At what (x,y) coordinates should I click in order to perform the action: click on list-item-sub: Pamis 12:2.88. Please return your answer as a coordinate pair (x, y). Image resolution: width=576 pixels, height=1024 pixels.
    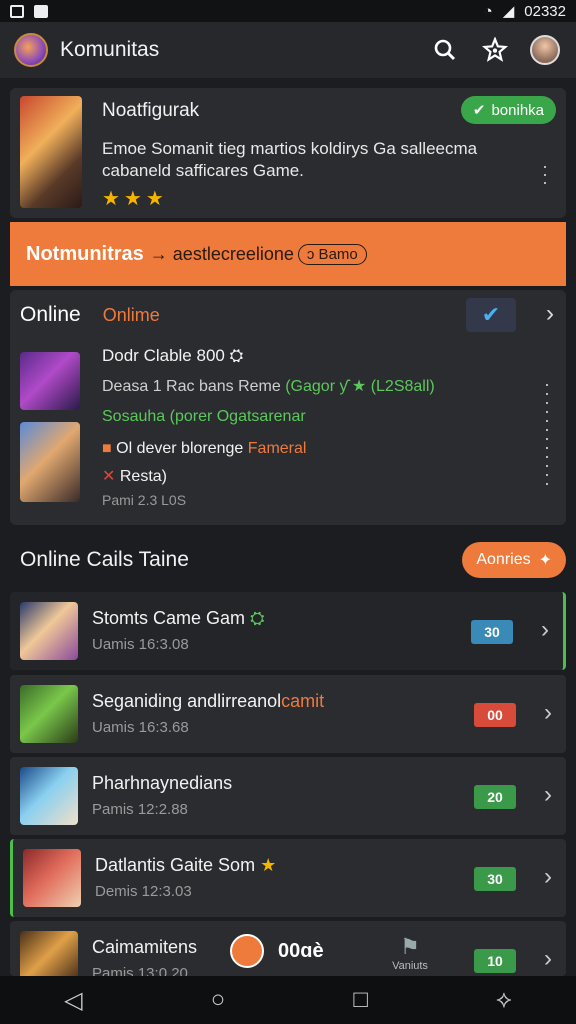
    Looking at the image, I should click on (140, 809).